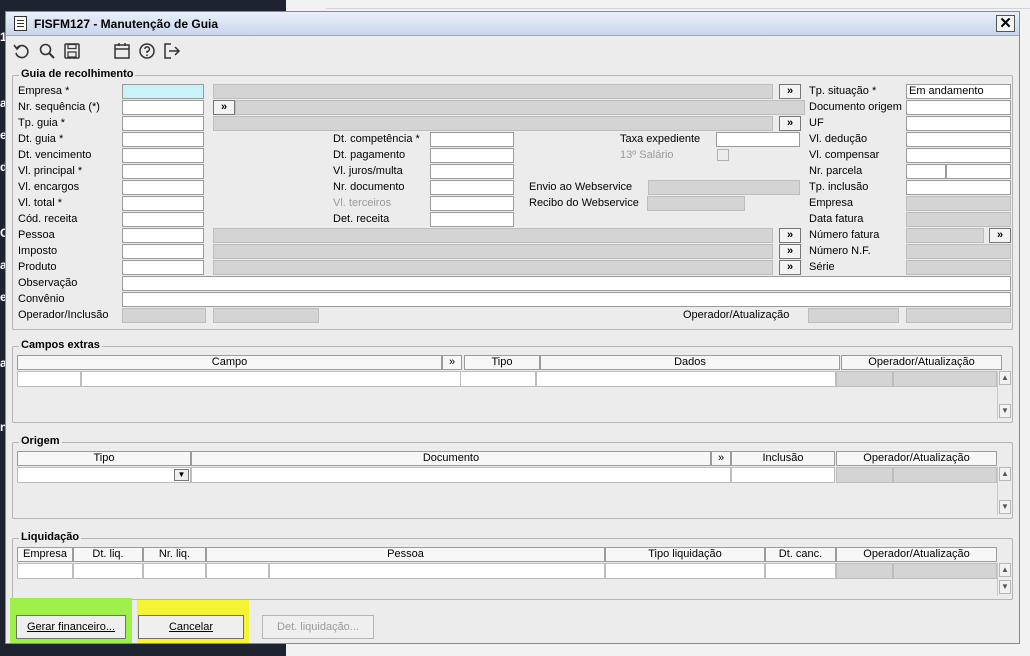 The width and height of the screenshot is (1030, 656). What do you see at coordinates (229, 362) in the screenshot?
I see `column-header-campo: Campo` at bounding box center [229, 362].